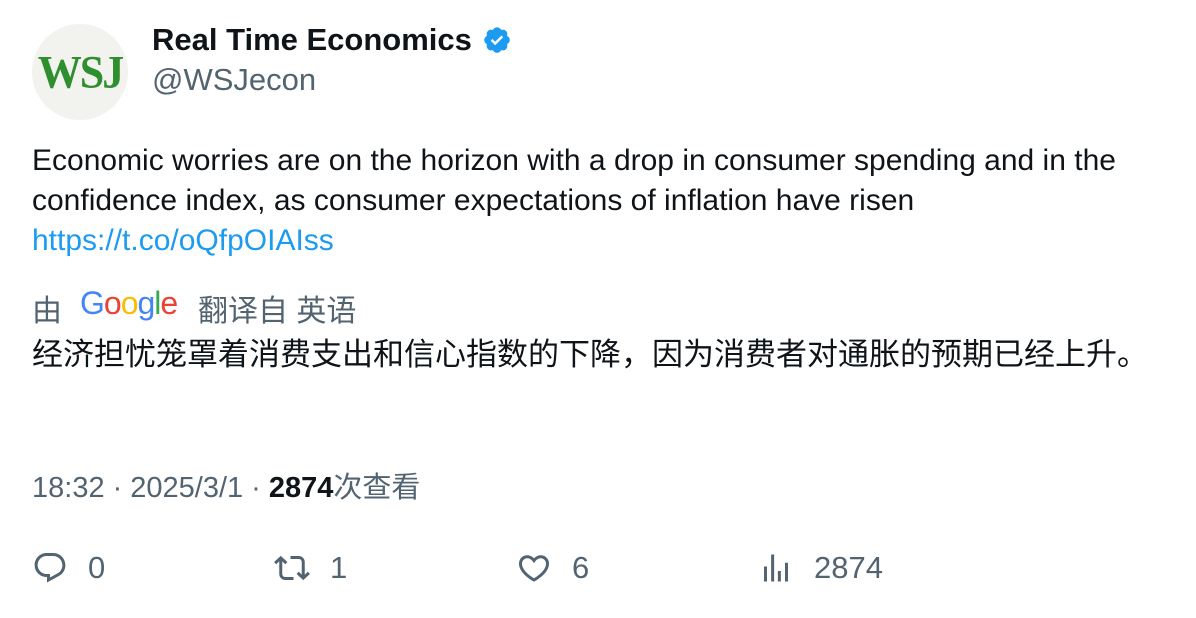 The width and height of the screenshot is (1196, 618). I want to click on translated-by-prefix: 由, so click(47, 311).